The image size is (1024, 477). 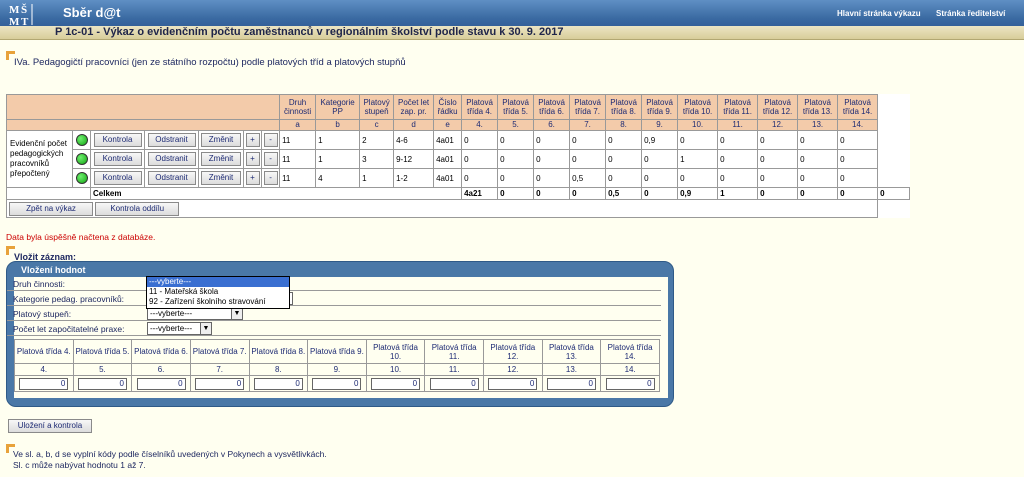 I want to click on col-letter: a, so click(x=298, y=125).